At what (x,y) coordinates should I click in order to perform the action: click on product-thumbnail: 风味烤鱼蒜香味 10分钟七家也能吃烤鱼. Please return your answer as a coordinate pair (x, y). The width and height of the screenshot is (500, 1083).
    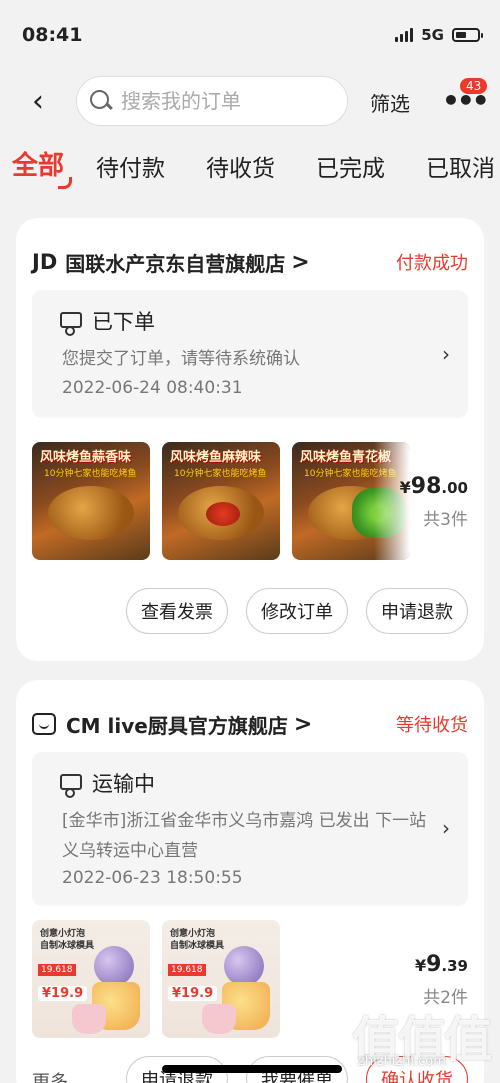
    Looking at the image, I should click on (91, 501).